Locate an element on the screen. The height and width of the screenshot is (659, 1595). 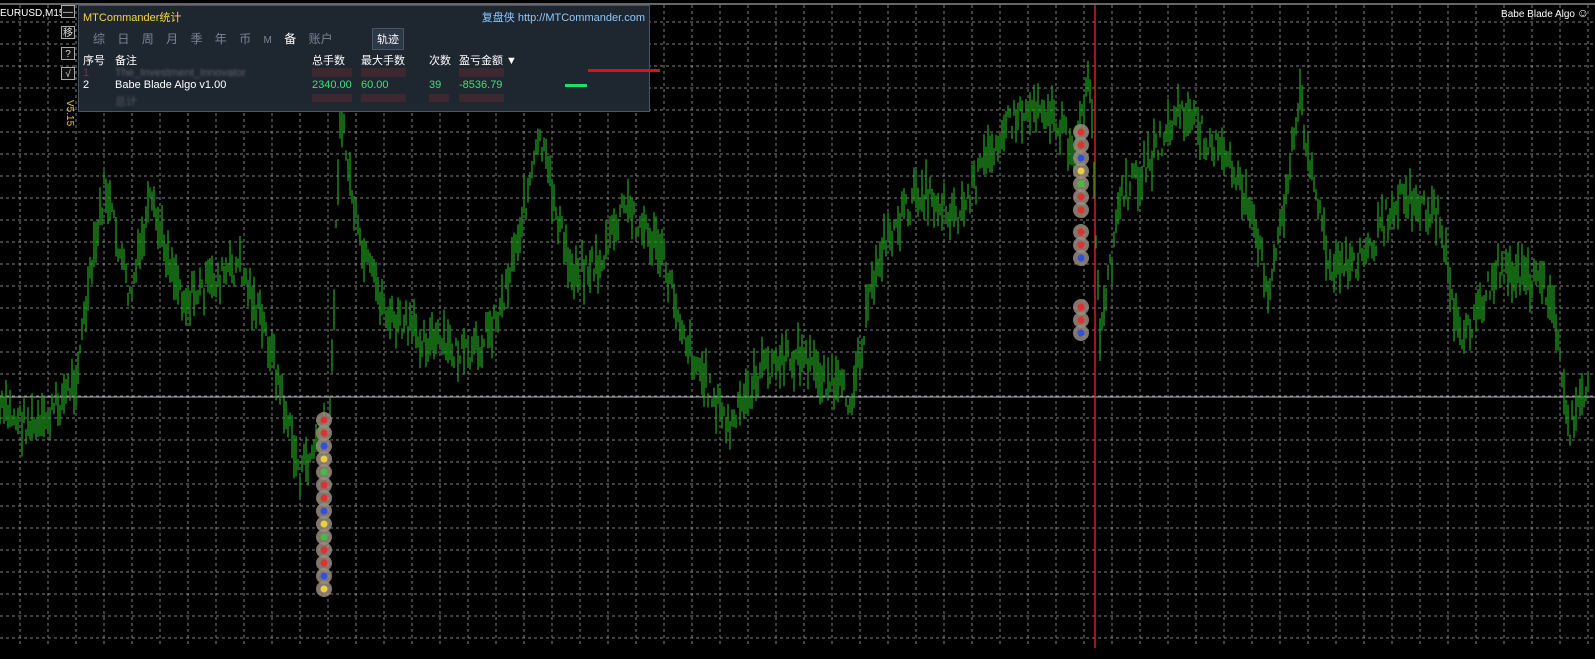
row3-redacted-pnl is located at coordinates (481, 98).